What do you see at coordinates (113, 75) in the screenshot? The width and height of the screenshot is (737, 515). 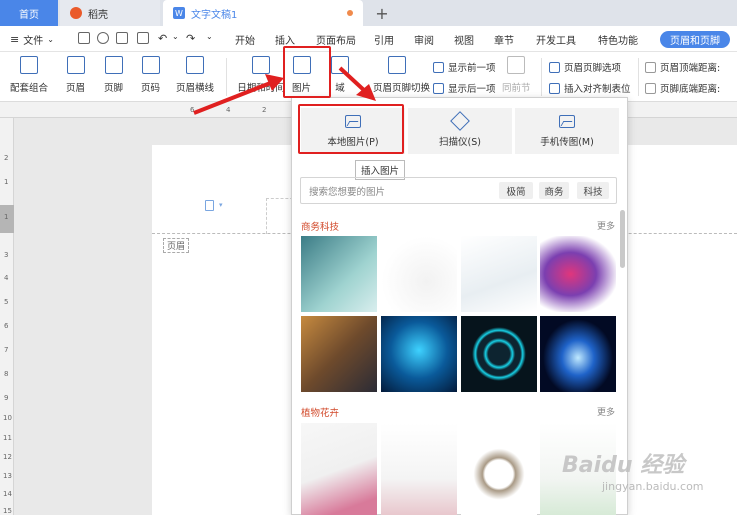 I see `footer-button: 页脚` at bounding box center [113, 75].